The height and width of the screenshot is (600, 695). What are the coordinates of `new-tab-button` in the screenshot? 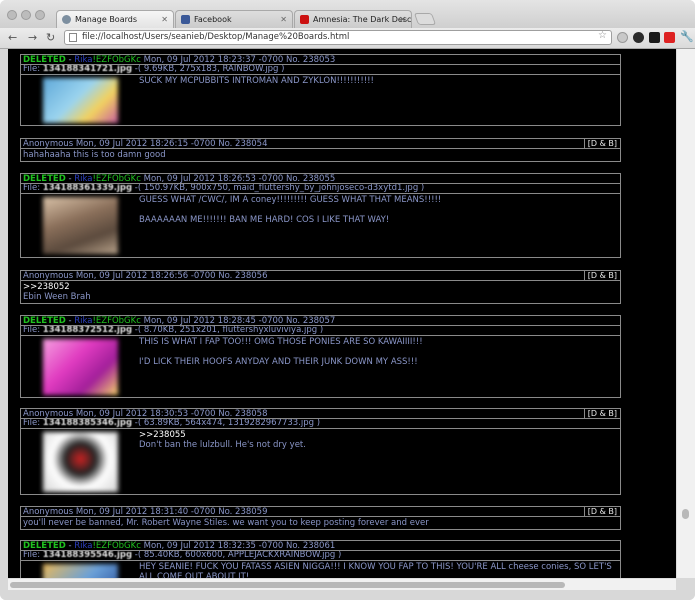 It's located at (425, 19).